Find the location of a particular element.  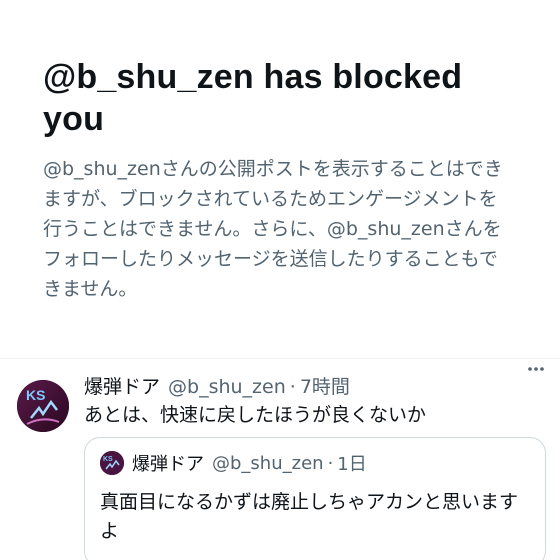

tweet-text: あとは、快速に戻したほうが良くないか is located at coordinates (255, 415).